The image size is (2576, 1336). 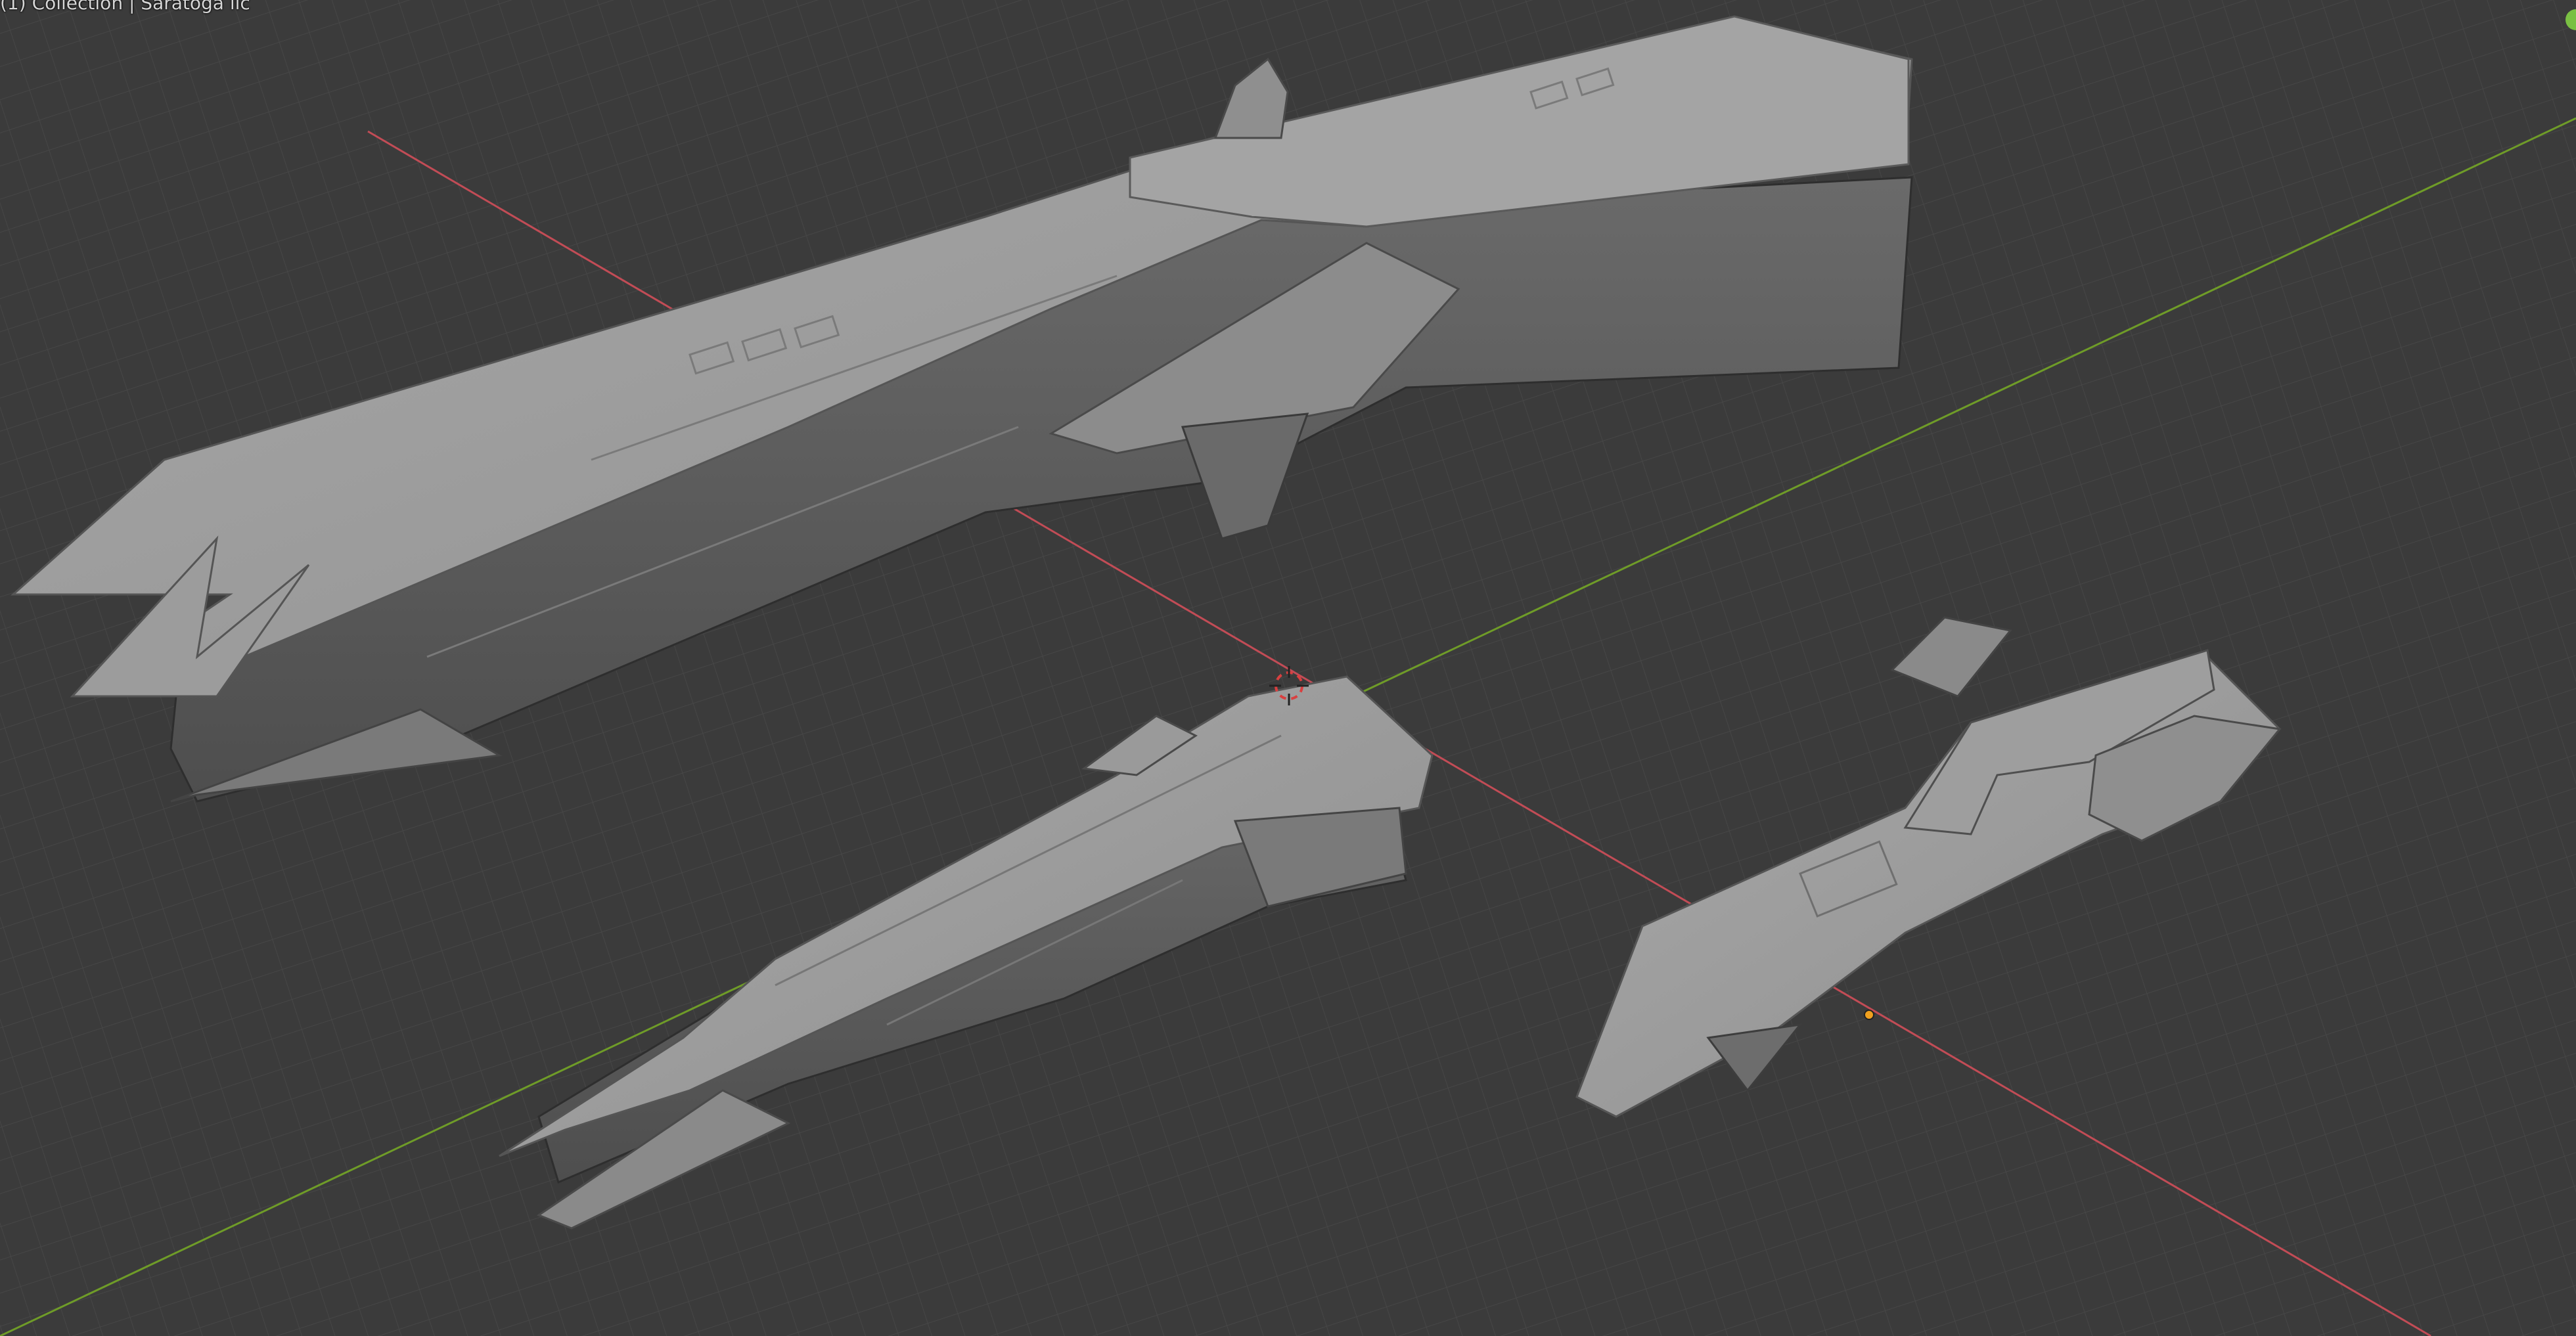 What do you see at coordinates (125, 7) in the screenshot?
I see `viewport-info-text: (1) Collection | Saratoga llc` at bounding box center [125, 7].